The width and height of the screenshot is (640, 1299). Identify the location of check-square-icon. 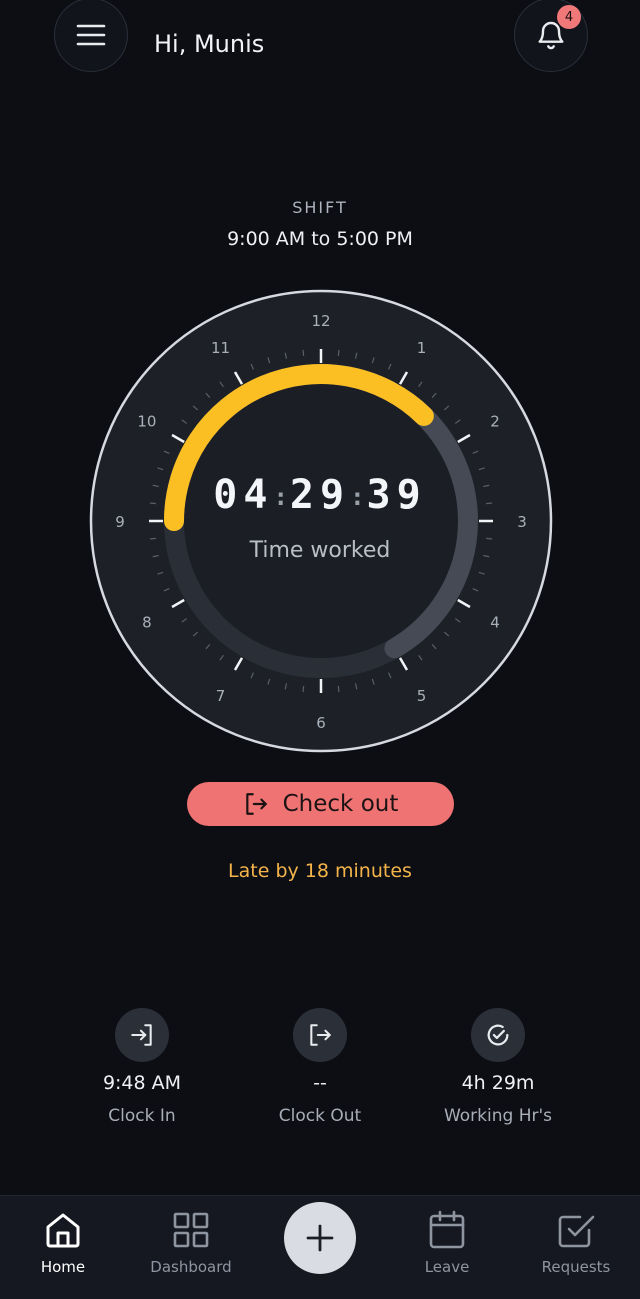
(576, 1231).